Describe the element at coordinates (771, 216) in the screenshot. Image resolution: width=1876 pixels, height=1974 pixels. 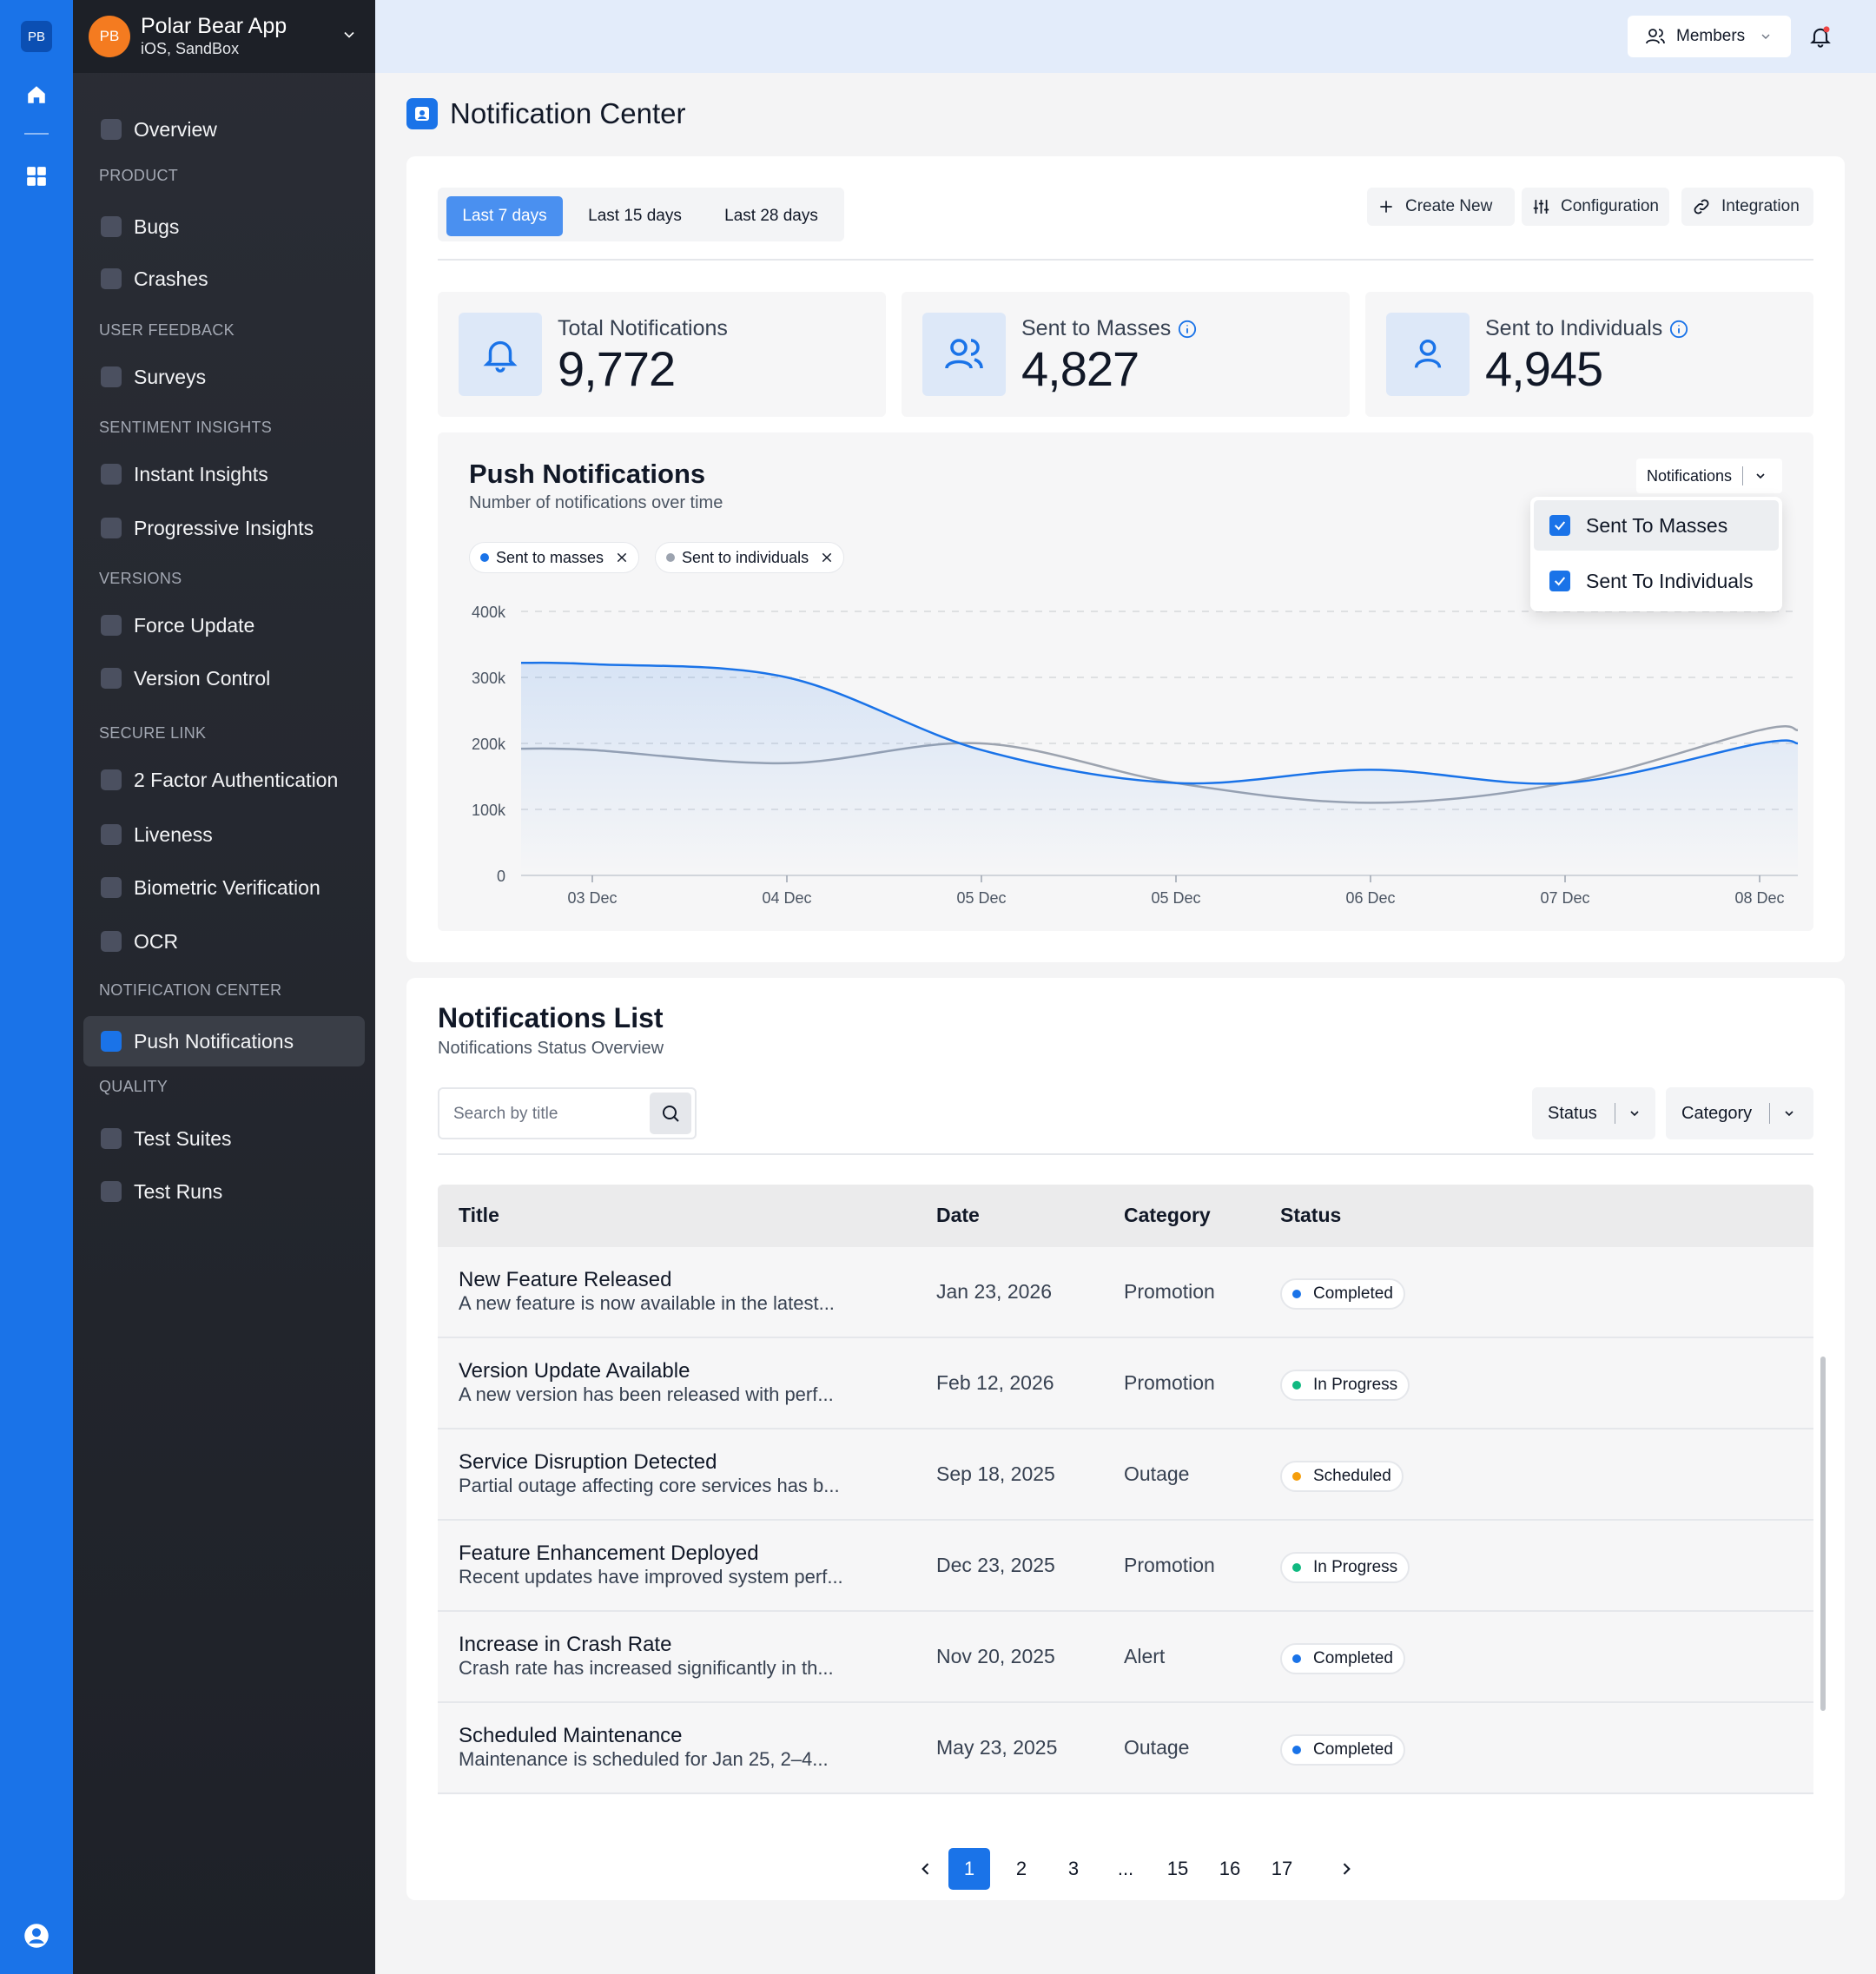
I see `range-last-28-days: Last 28 days` at that location.